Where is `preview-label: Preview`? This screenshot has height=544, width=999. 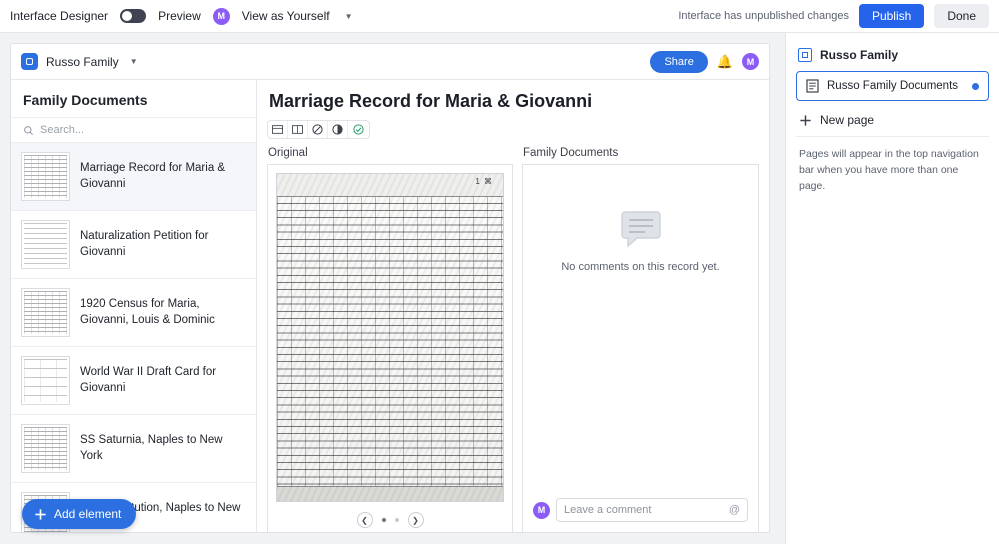 preview-label: Preview is located at coordinates (179, 16).